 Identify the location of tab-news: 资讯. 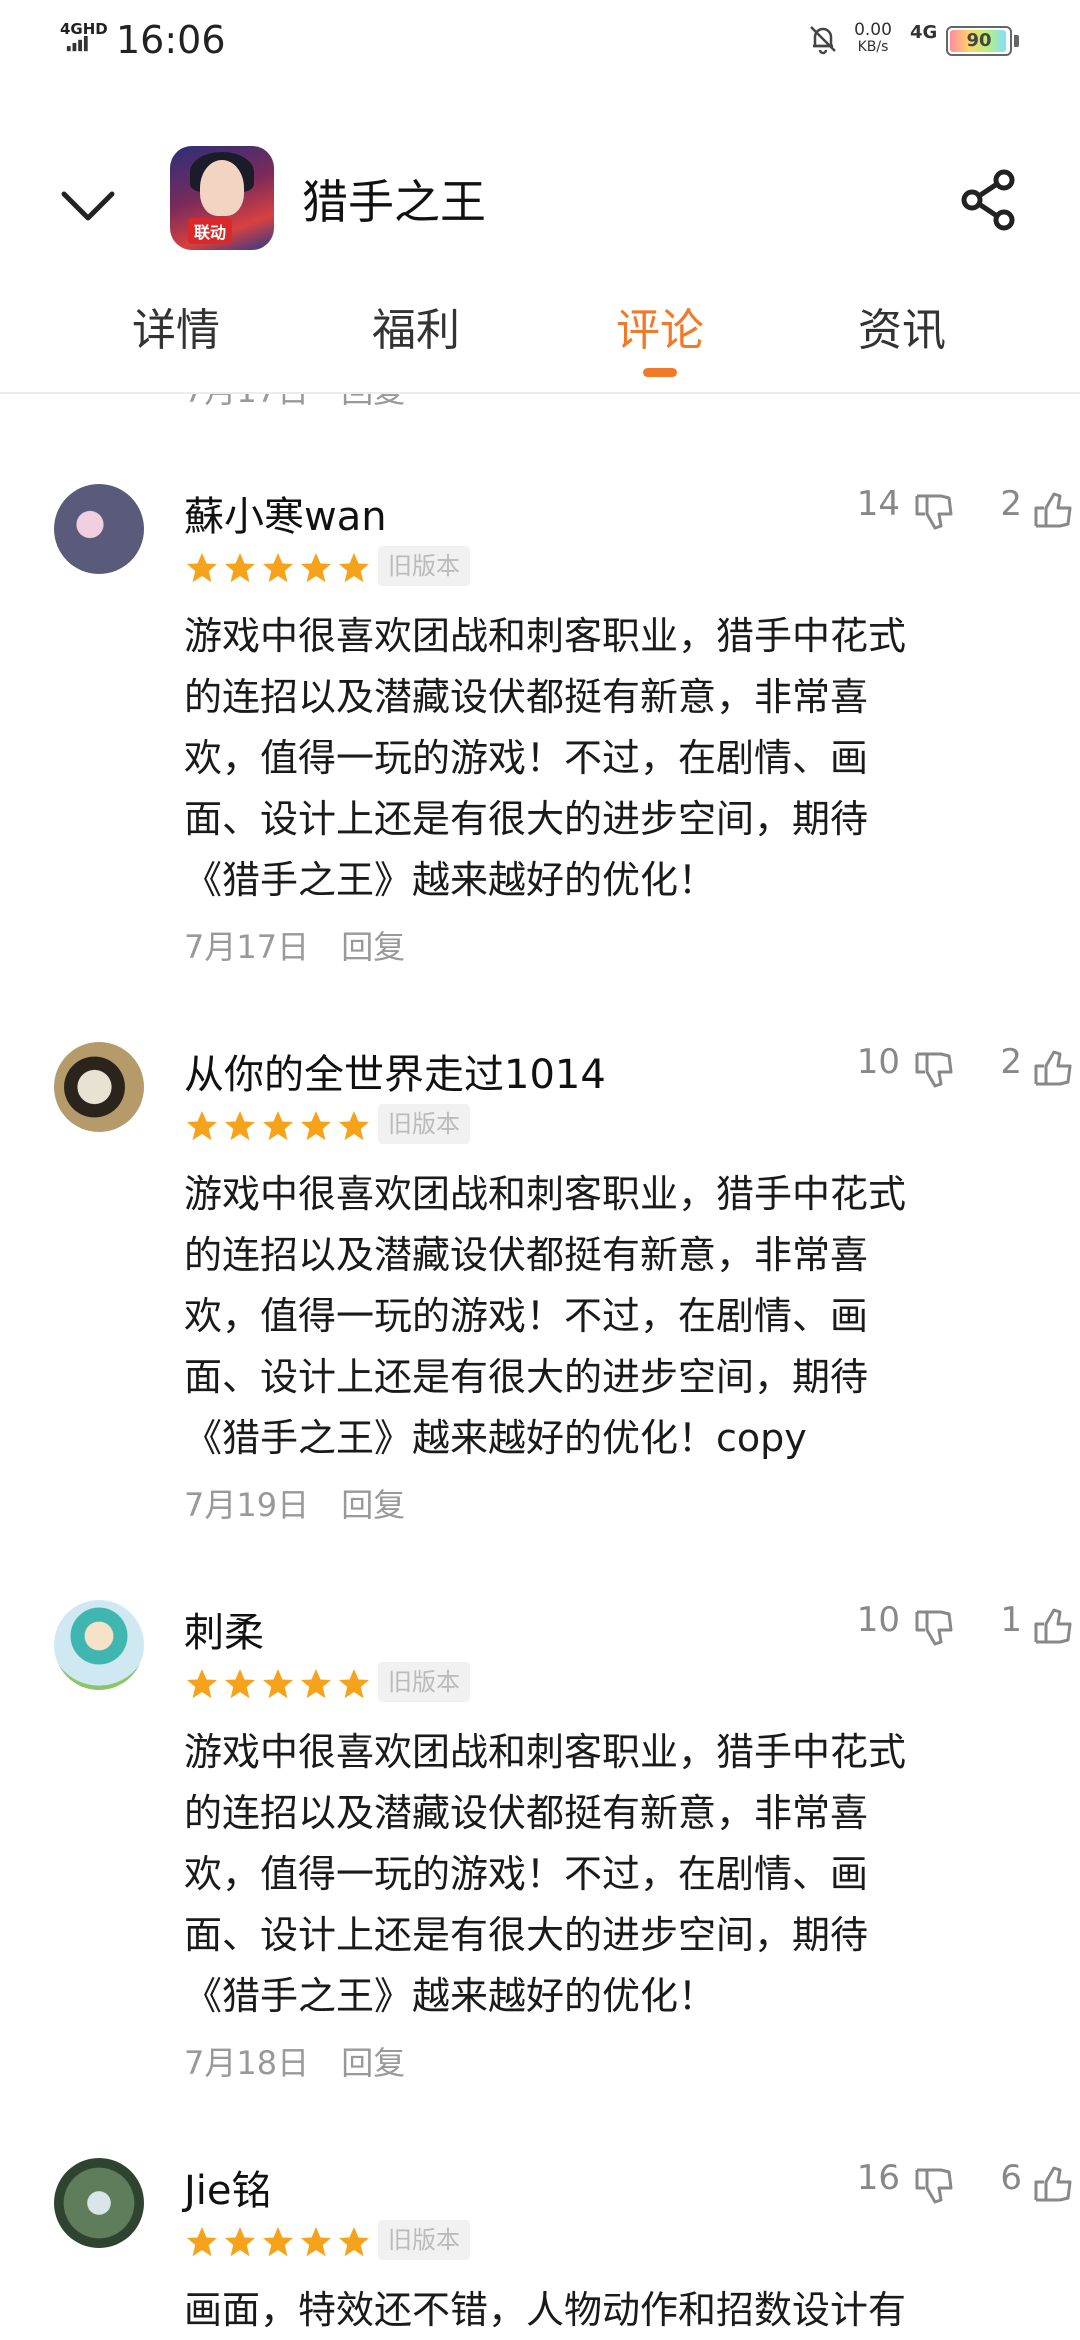
(902, 326).